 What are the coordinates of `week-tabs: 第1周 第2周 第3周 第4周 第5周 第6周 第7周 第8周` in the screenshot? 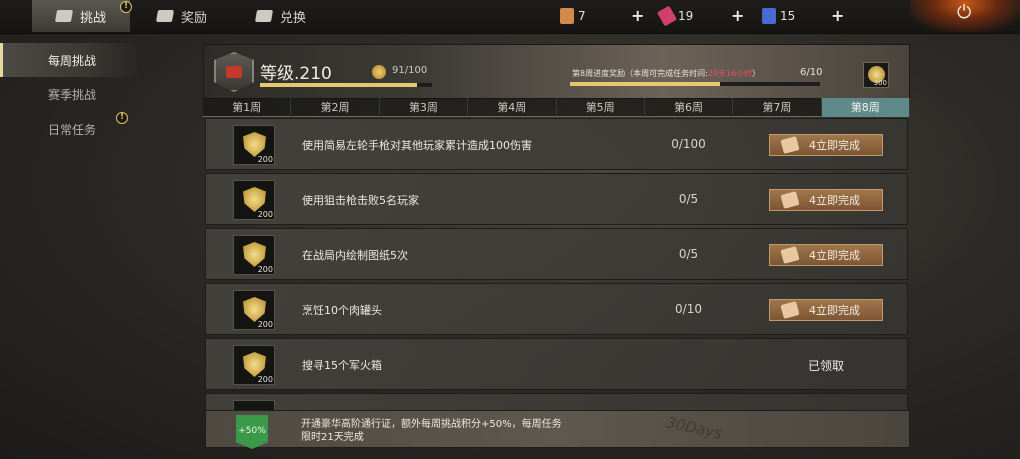 It's located at (556, 107).